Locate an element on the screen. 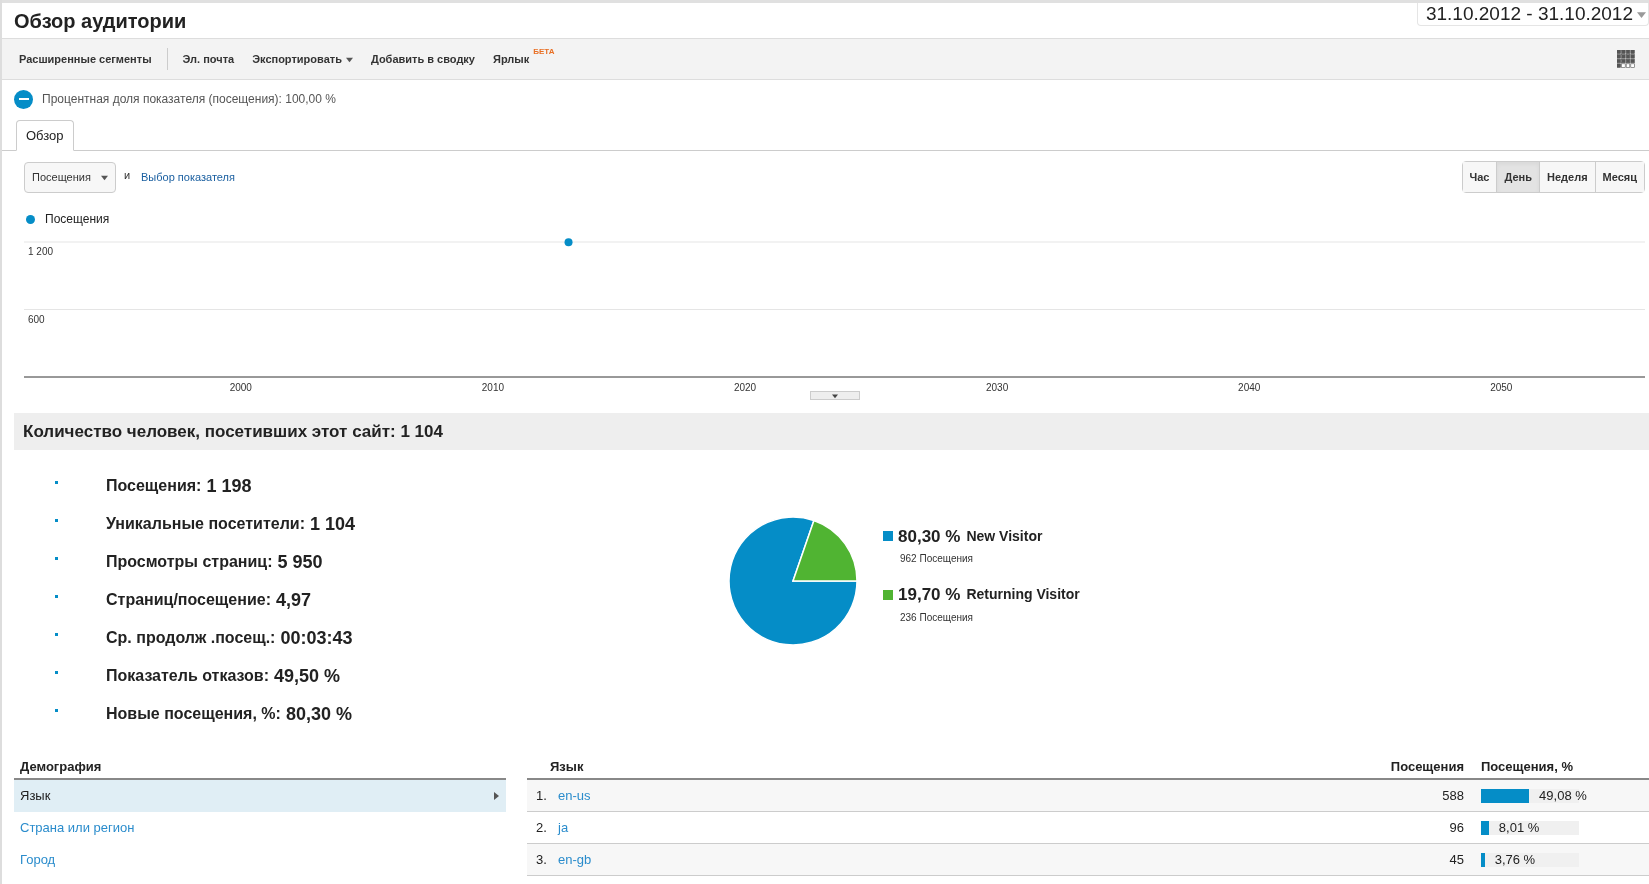 This screenshot has height=884, width=1649. stat-value: 4,97 is located at coordinates (294, 600).